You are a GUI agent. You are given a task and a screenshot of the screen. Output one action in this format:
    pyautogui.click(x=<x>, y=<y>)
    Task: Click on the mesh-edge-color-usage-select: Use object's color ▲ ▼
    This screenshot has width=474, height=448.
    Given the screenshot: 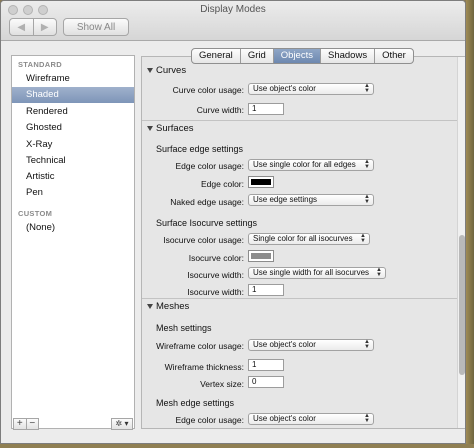 What is the action you would take?
    pyautogui.click(x=311, y=419)
    